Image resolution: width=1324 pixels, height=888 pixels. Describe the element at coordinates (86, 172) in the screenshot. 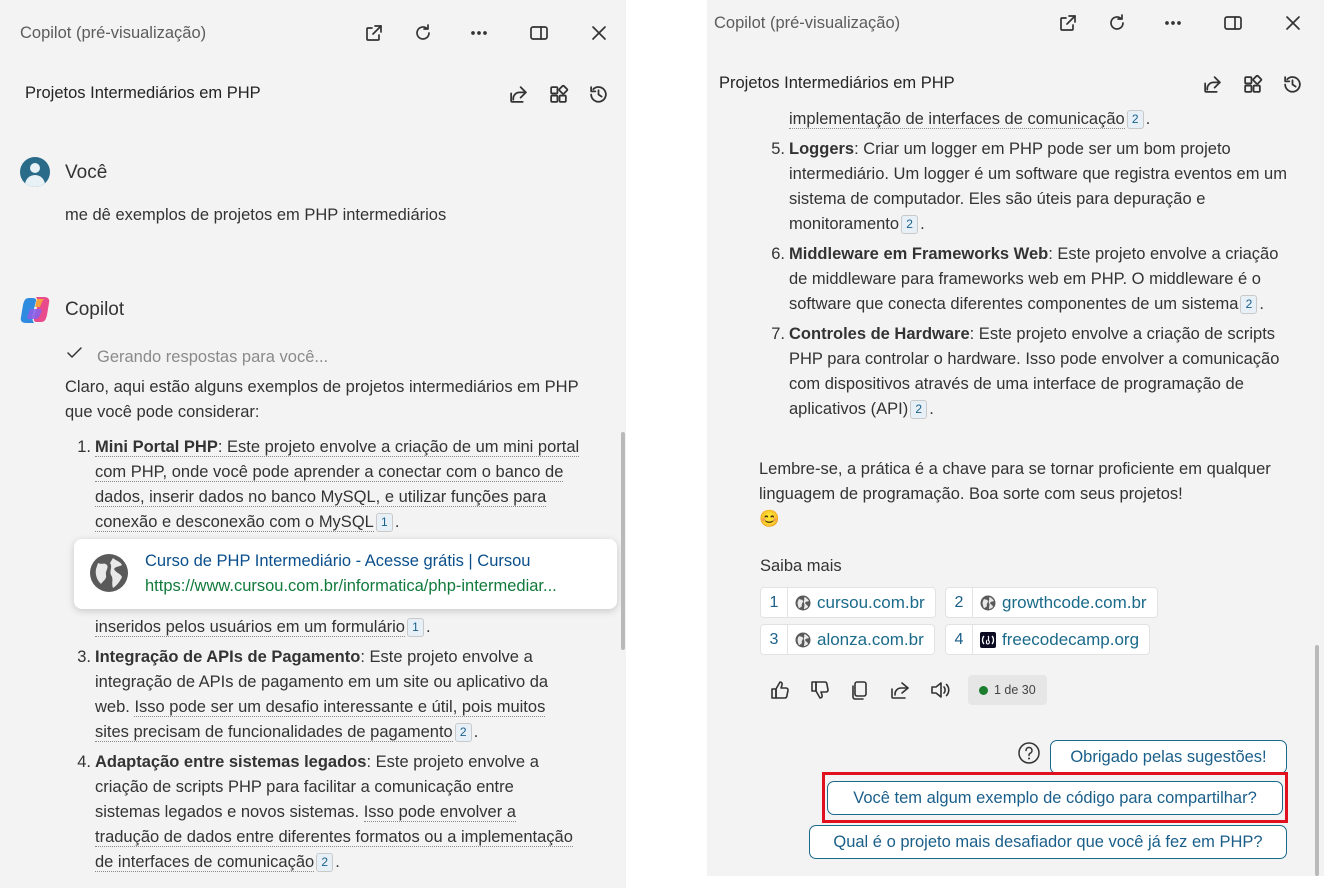

I see `user-name: Você` at that location.